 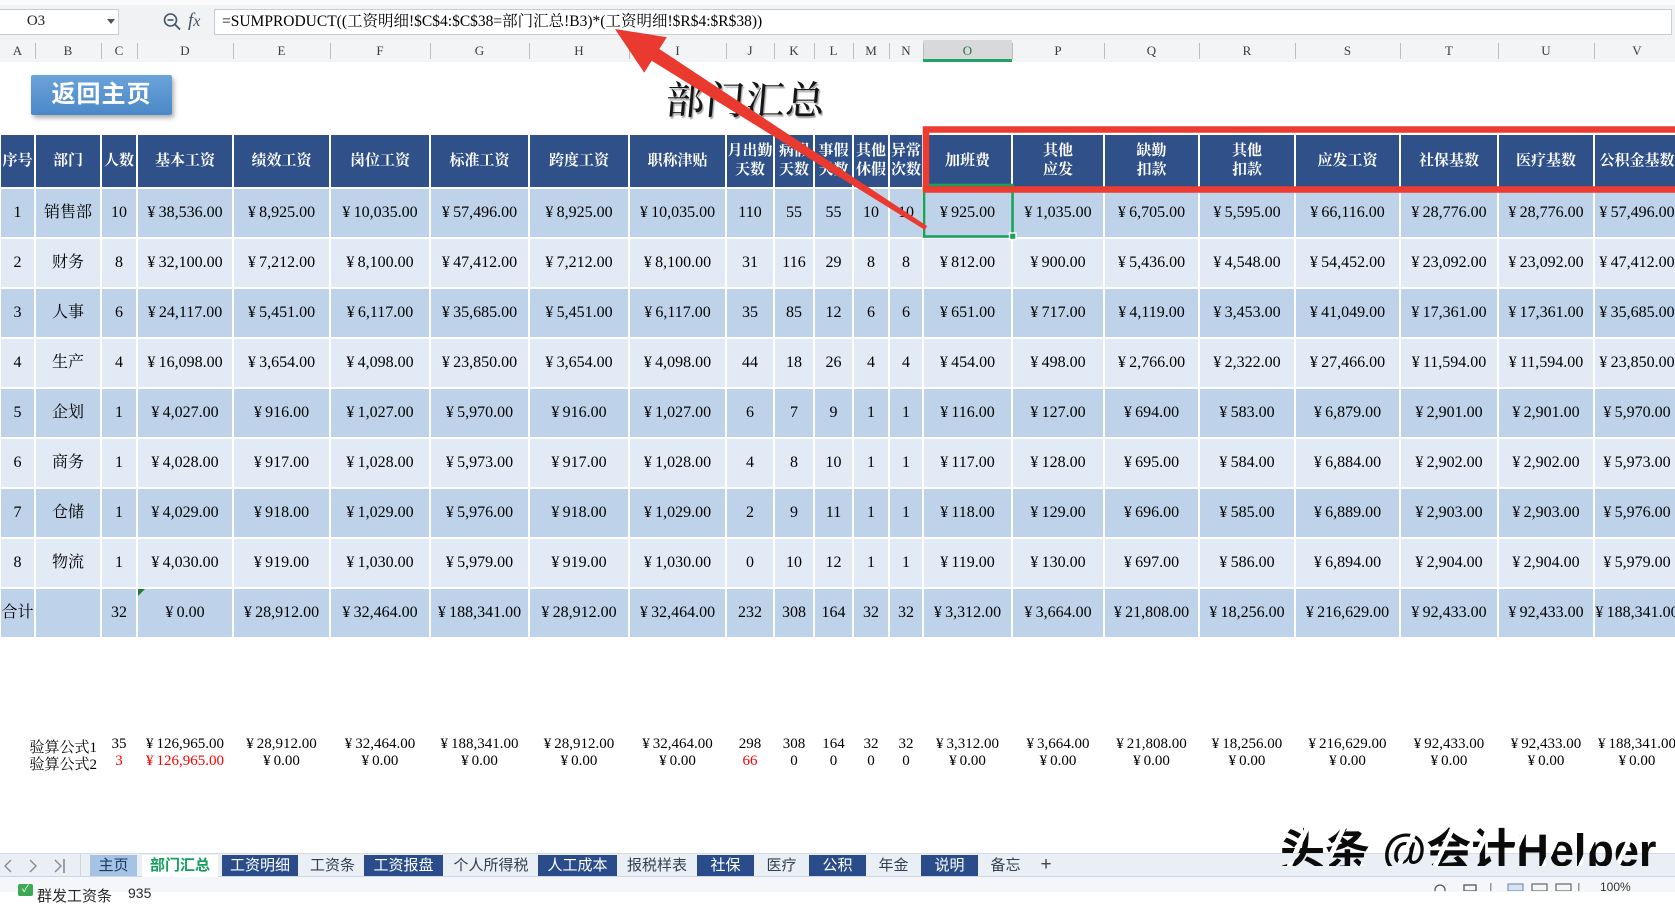 What do you see at coordinates (1615, 886) in the screenshot?
I see `svg-text: 100%` at bounding box center [1615, 886].